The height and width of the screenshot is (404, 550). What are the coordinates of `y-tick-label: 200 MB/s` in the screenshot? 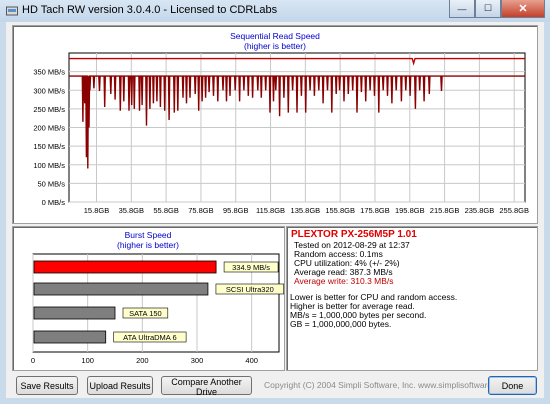 It's located at (49, 128).